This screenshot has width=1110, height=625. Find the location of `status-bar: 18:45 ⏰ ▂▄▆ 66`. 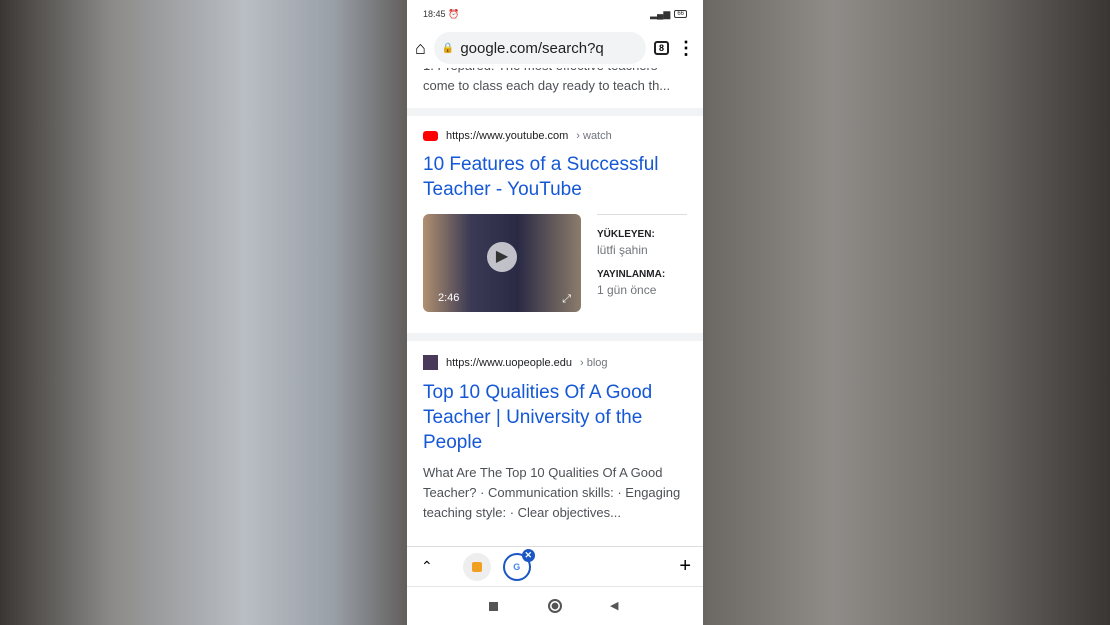

status-bar: 18:45 ⏰ ▂▄▆ 66 is located at coordinates (555, 14).